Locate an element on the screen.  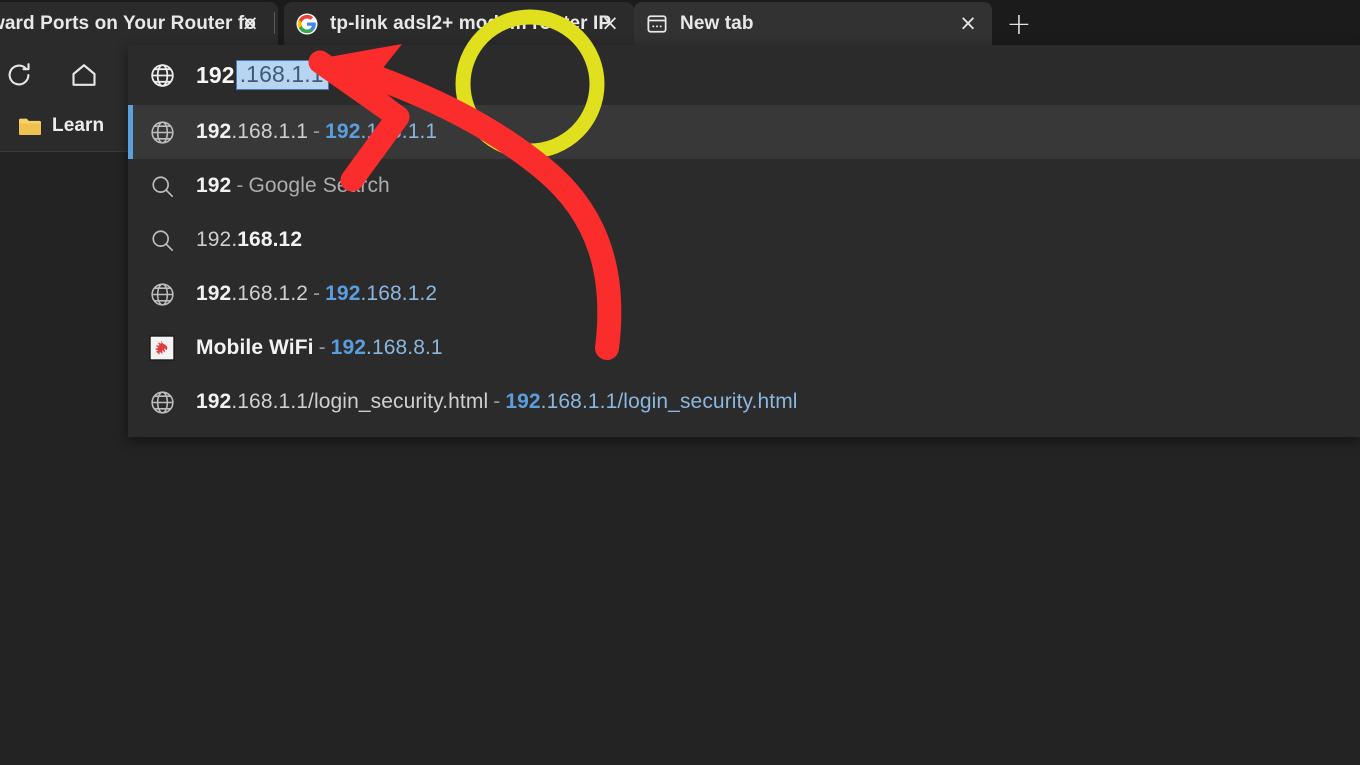
home-icon is located at coordinates (84, 75).